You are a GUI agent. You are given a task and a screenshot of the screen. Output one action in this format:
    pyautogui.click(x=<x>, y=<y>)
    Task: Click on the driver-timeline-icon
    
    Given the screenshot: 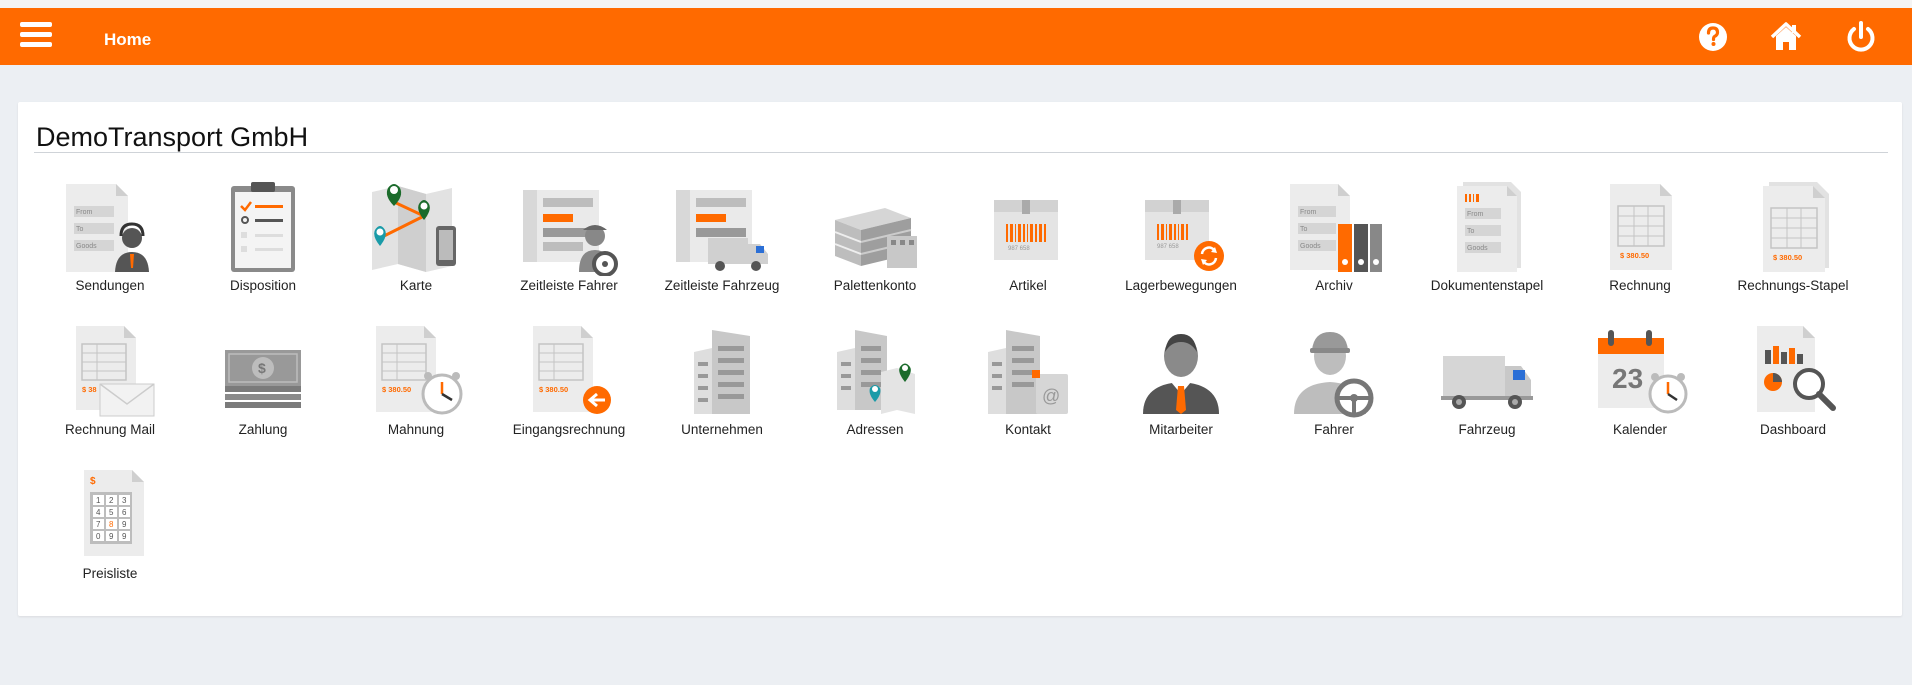 What is the action you would take?
    pyautogui.click(x=570, y=233)
    